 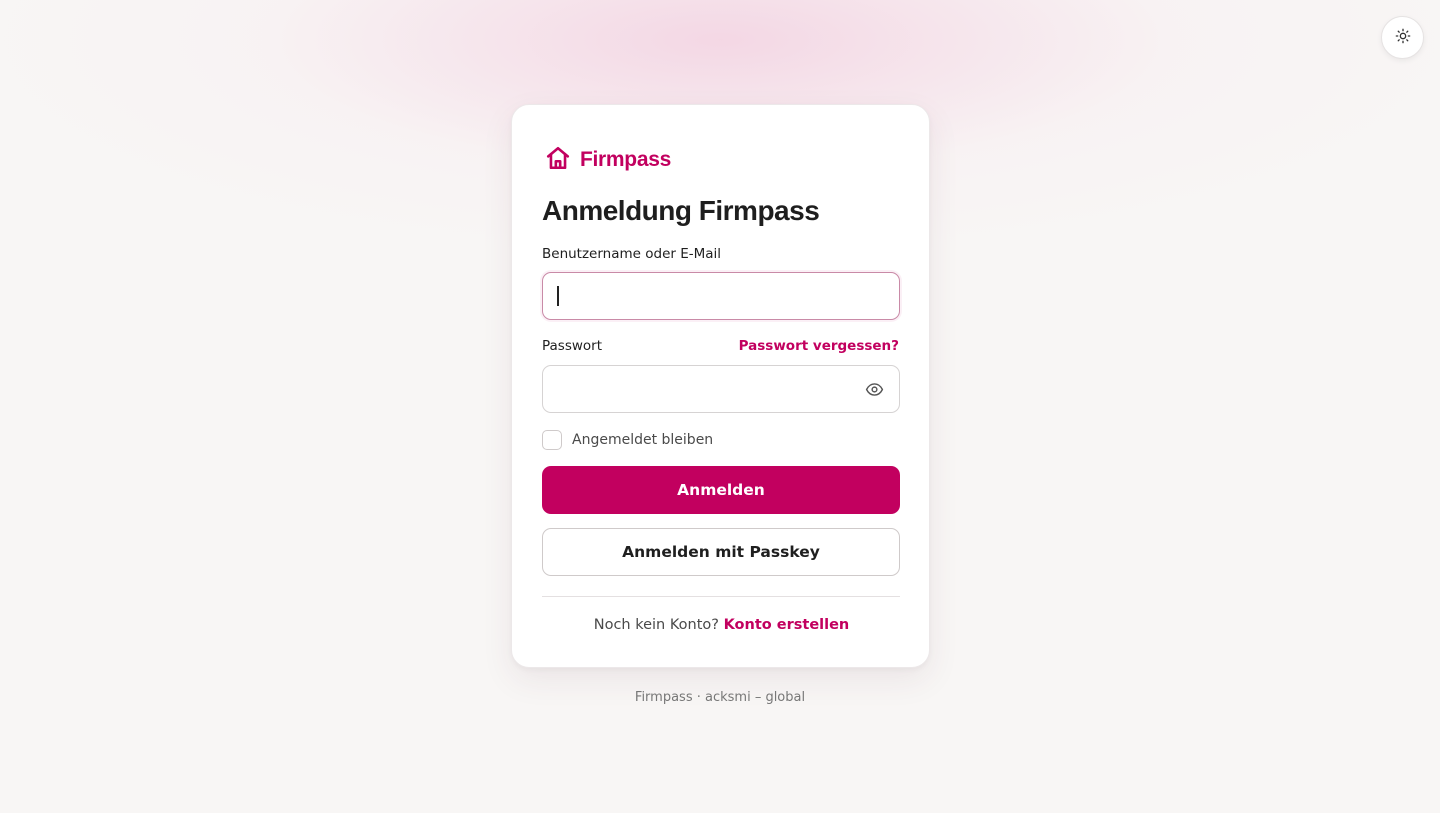 I want to click on remember-label: Angemeldet bleiben, so click(x=643, y=440).